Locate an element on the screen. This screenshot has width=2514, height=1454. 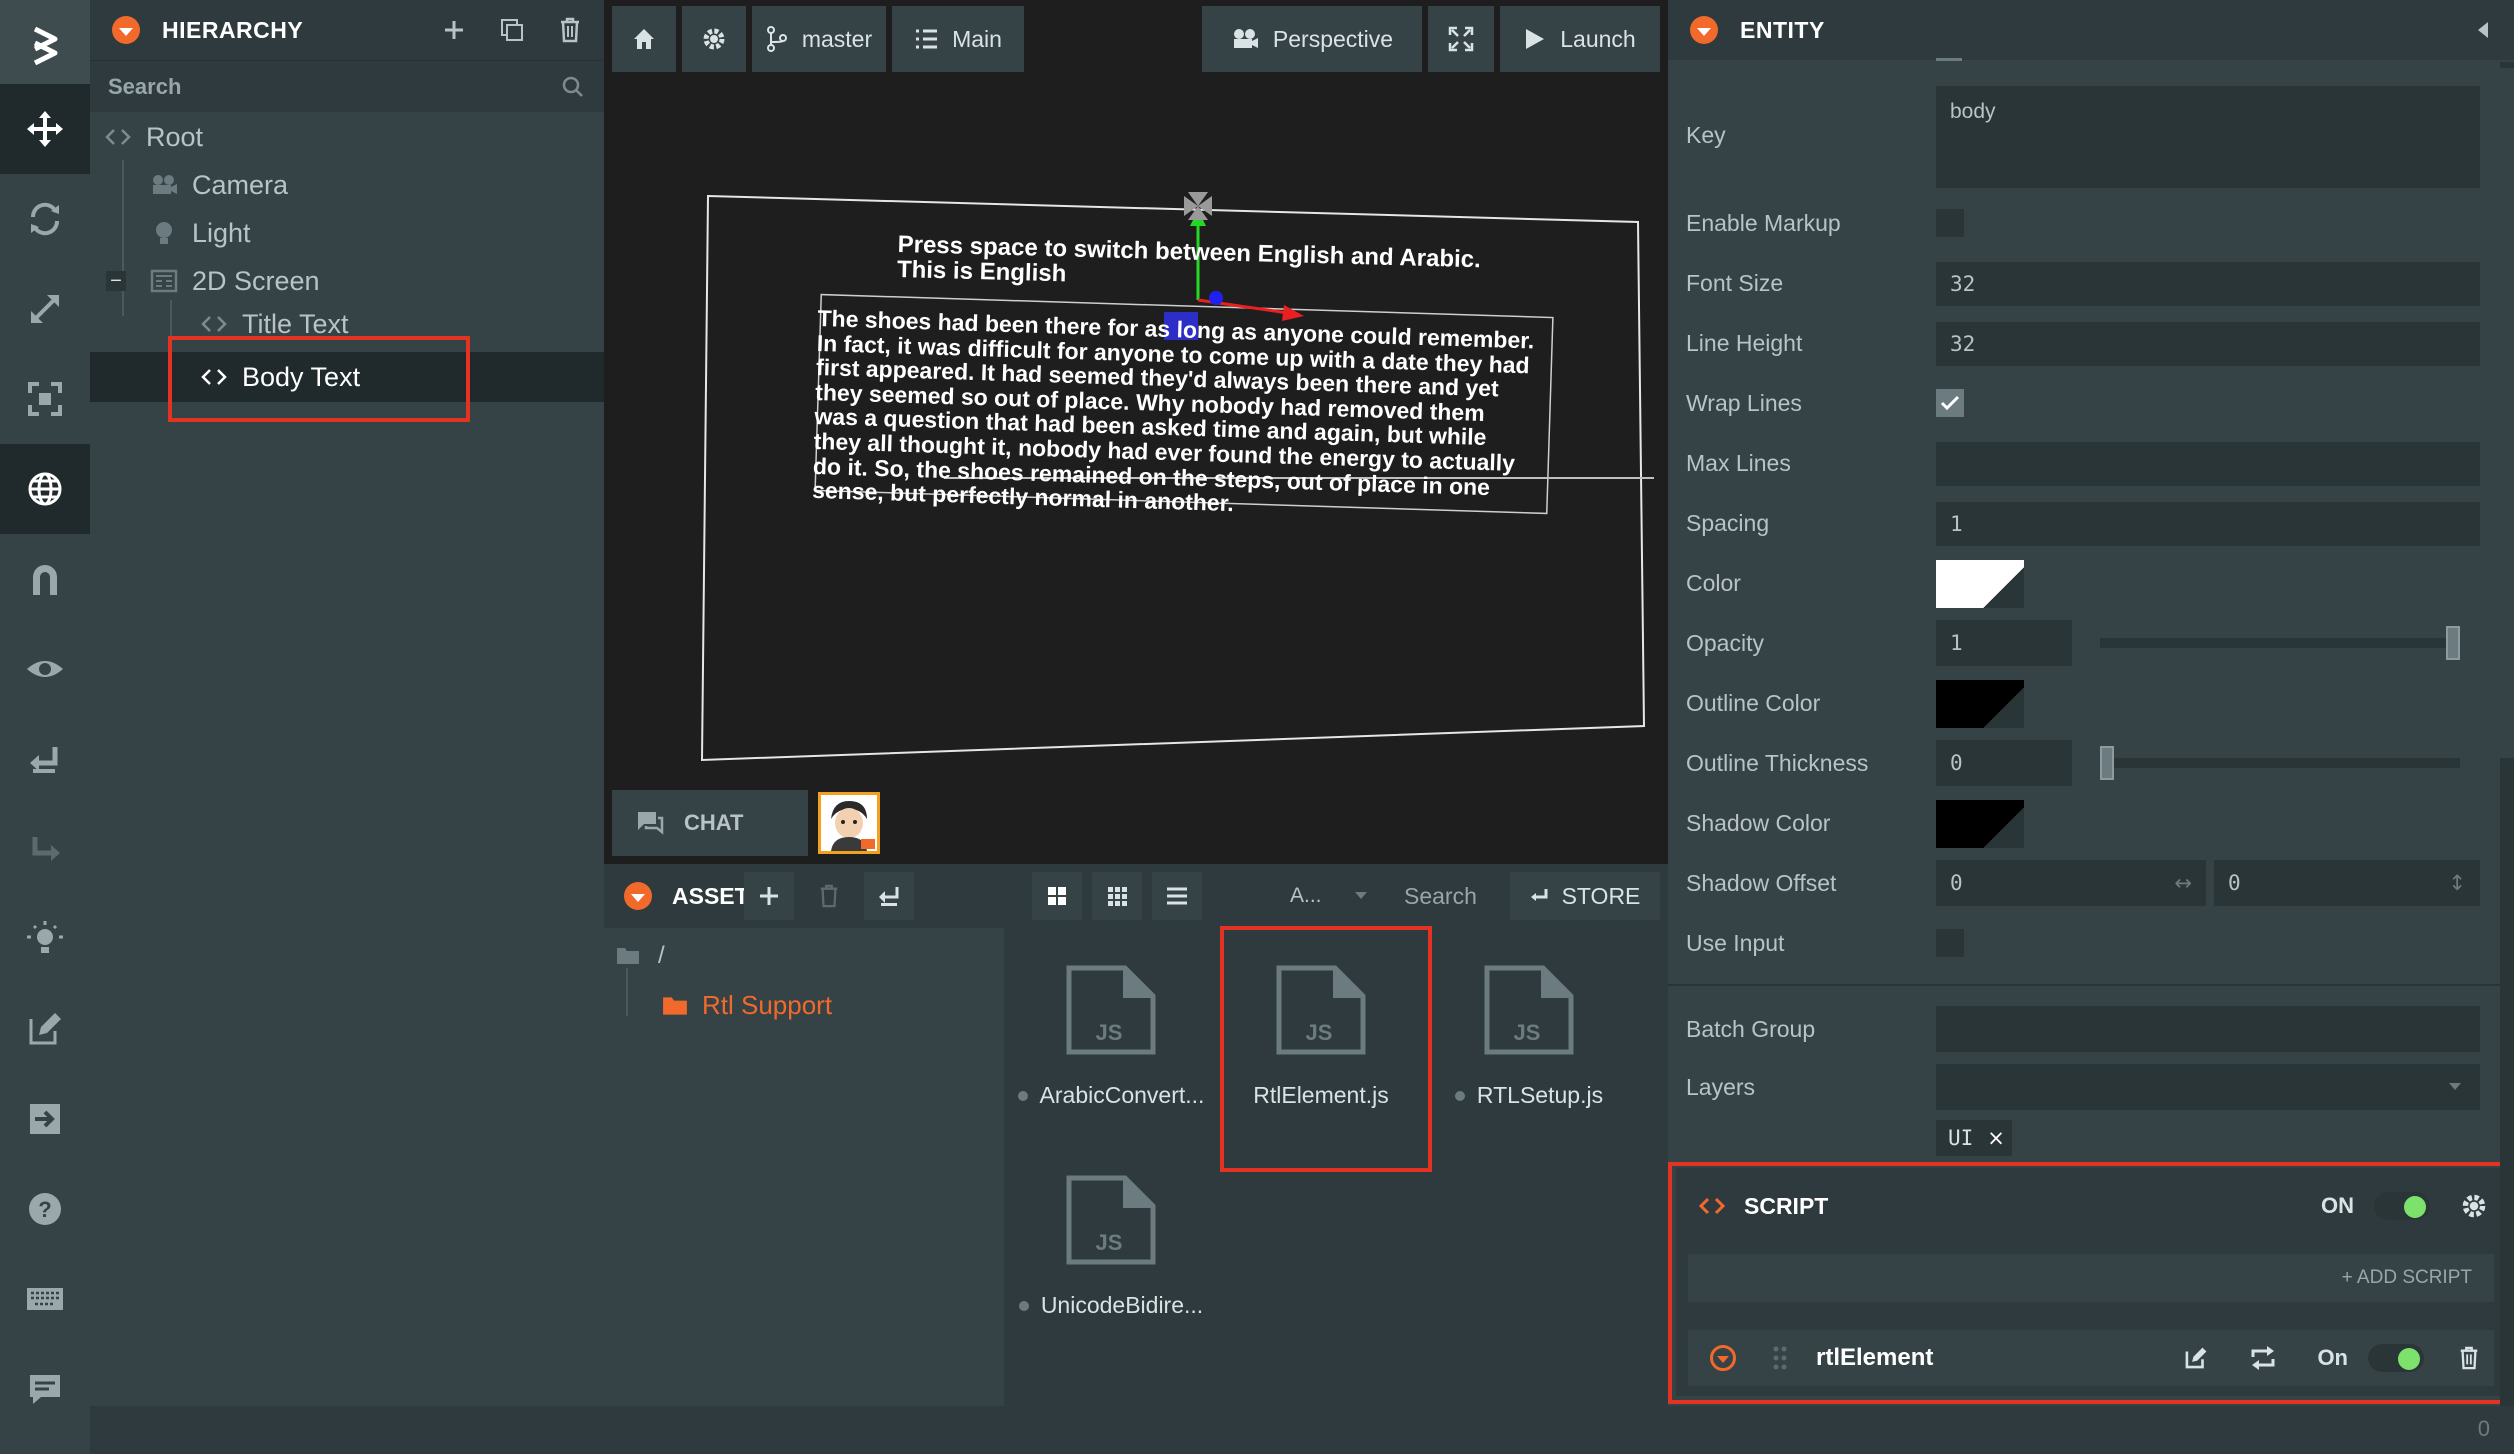
folder-root: / is located at coordinates (640, 956).